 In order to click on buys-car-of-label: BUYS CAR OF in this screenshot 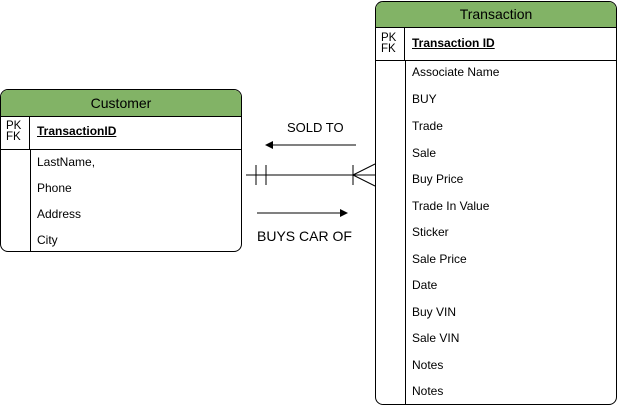, I will do `click(304, 236)`.